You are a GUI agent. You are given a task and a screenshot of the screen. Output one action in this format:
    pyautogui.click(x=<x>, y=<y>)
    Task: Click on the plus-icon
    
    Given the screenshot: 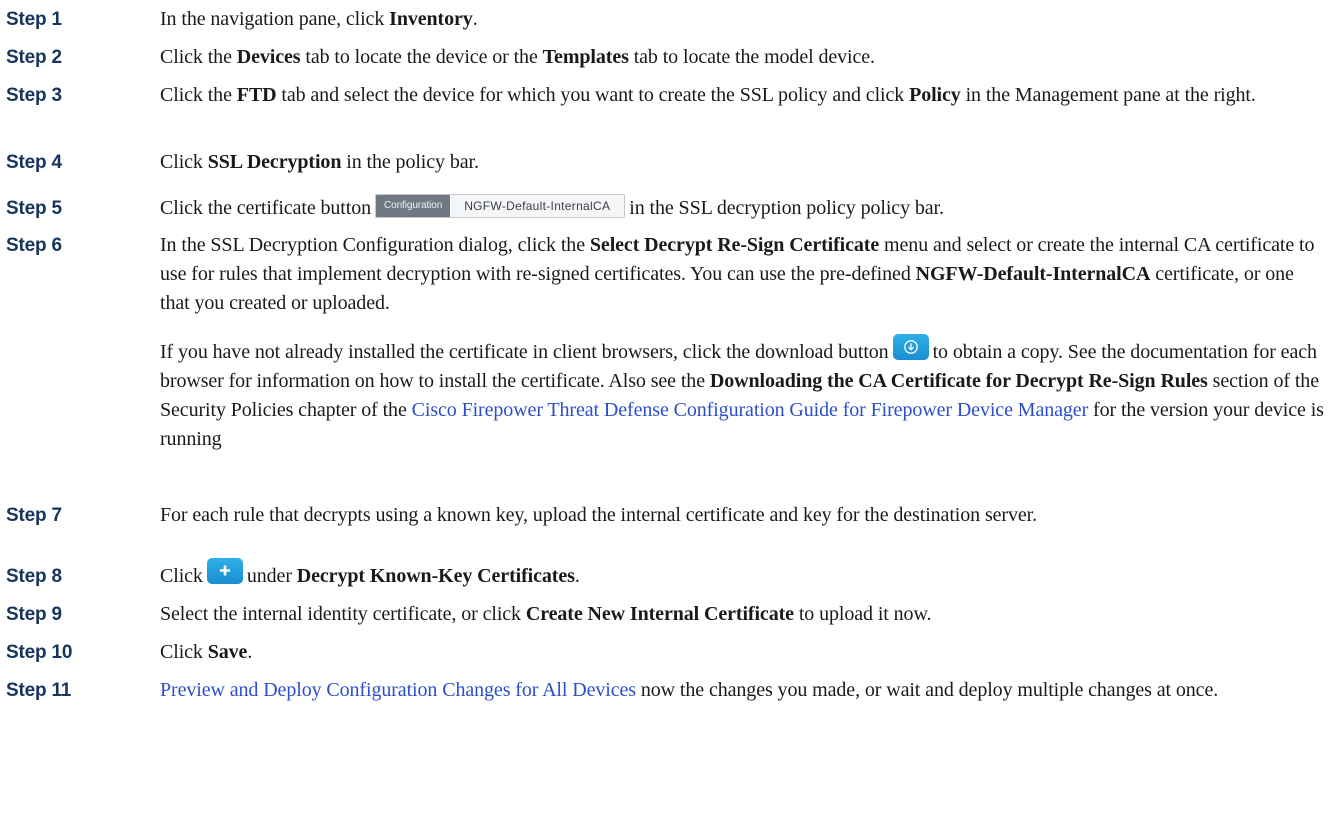 What is the action you would take?
    pyautogui.click(x=225, y=571)
    